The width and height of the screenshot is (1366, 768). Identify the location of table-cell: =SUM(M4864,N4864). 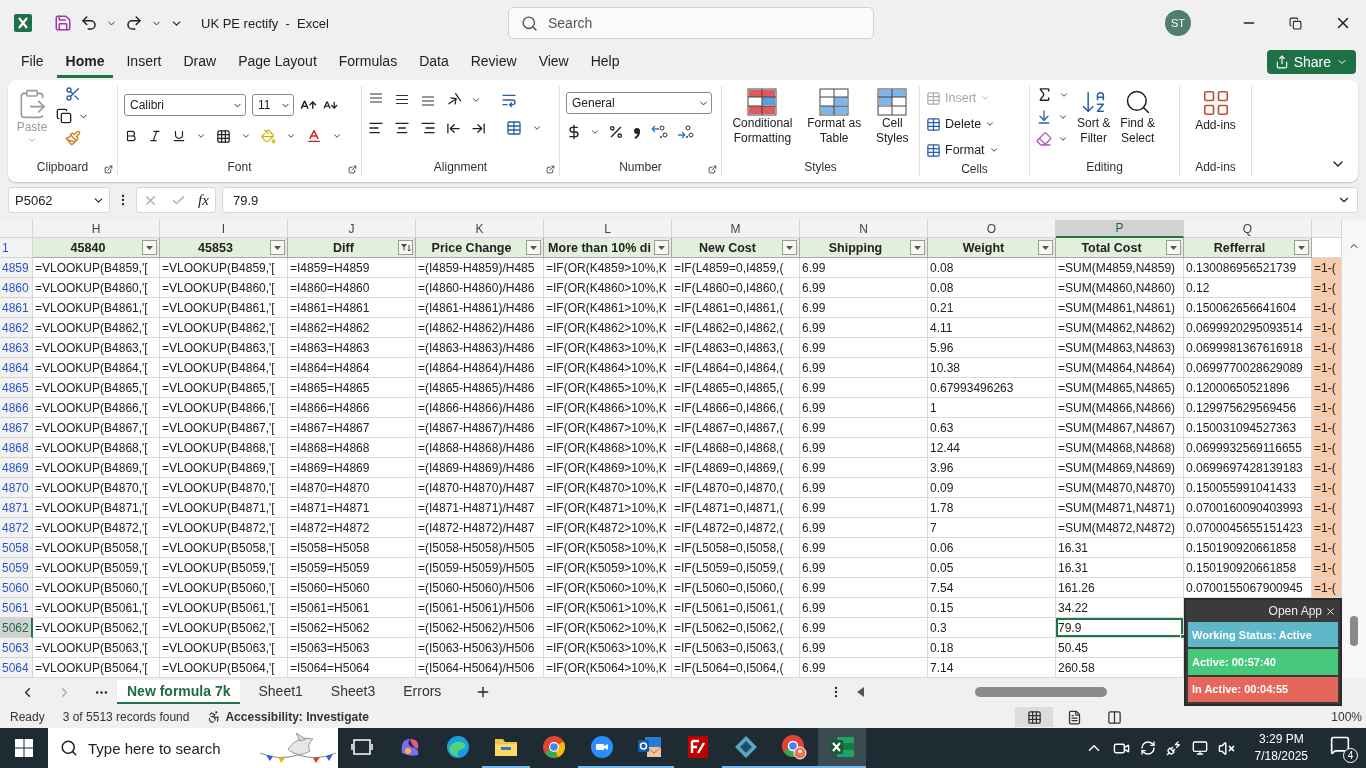
(1120, 368).